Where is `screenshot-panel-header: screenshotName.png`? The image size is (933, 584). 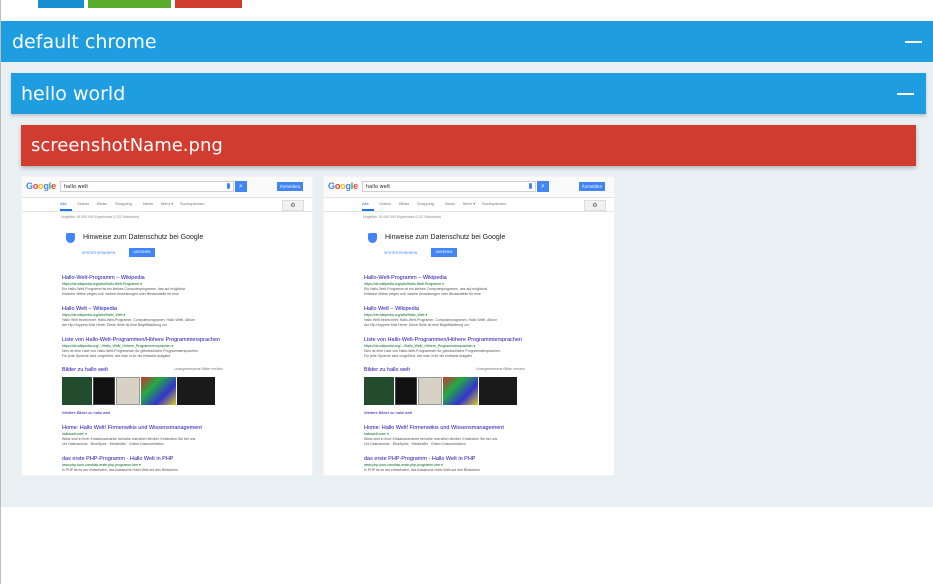
screenshot-panel-header: screenshotName.png is located at coordinates (468, 145).